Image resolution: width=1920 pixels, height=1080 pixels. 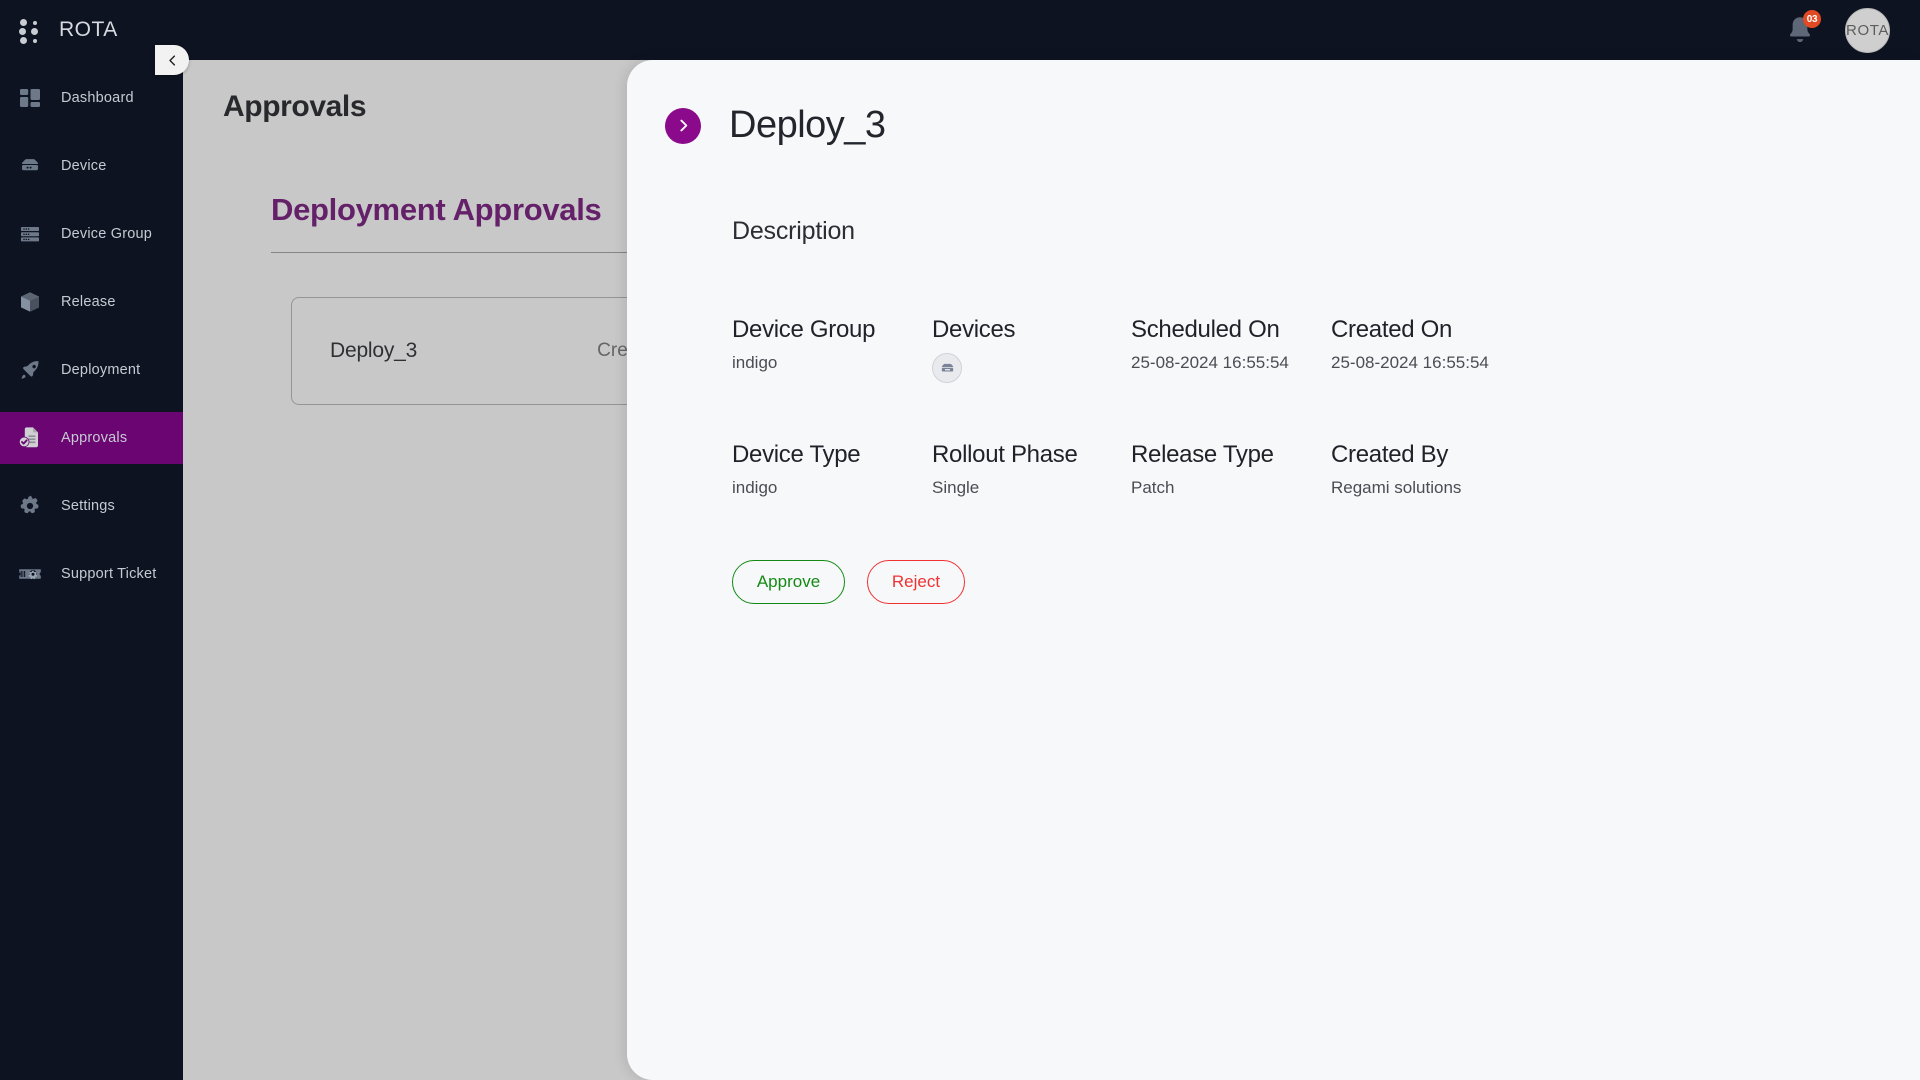 I want to click on avatar: ROTA, so click(x=1867, y=30).